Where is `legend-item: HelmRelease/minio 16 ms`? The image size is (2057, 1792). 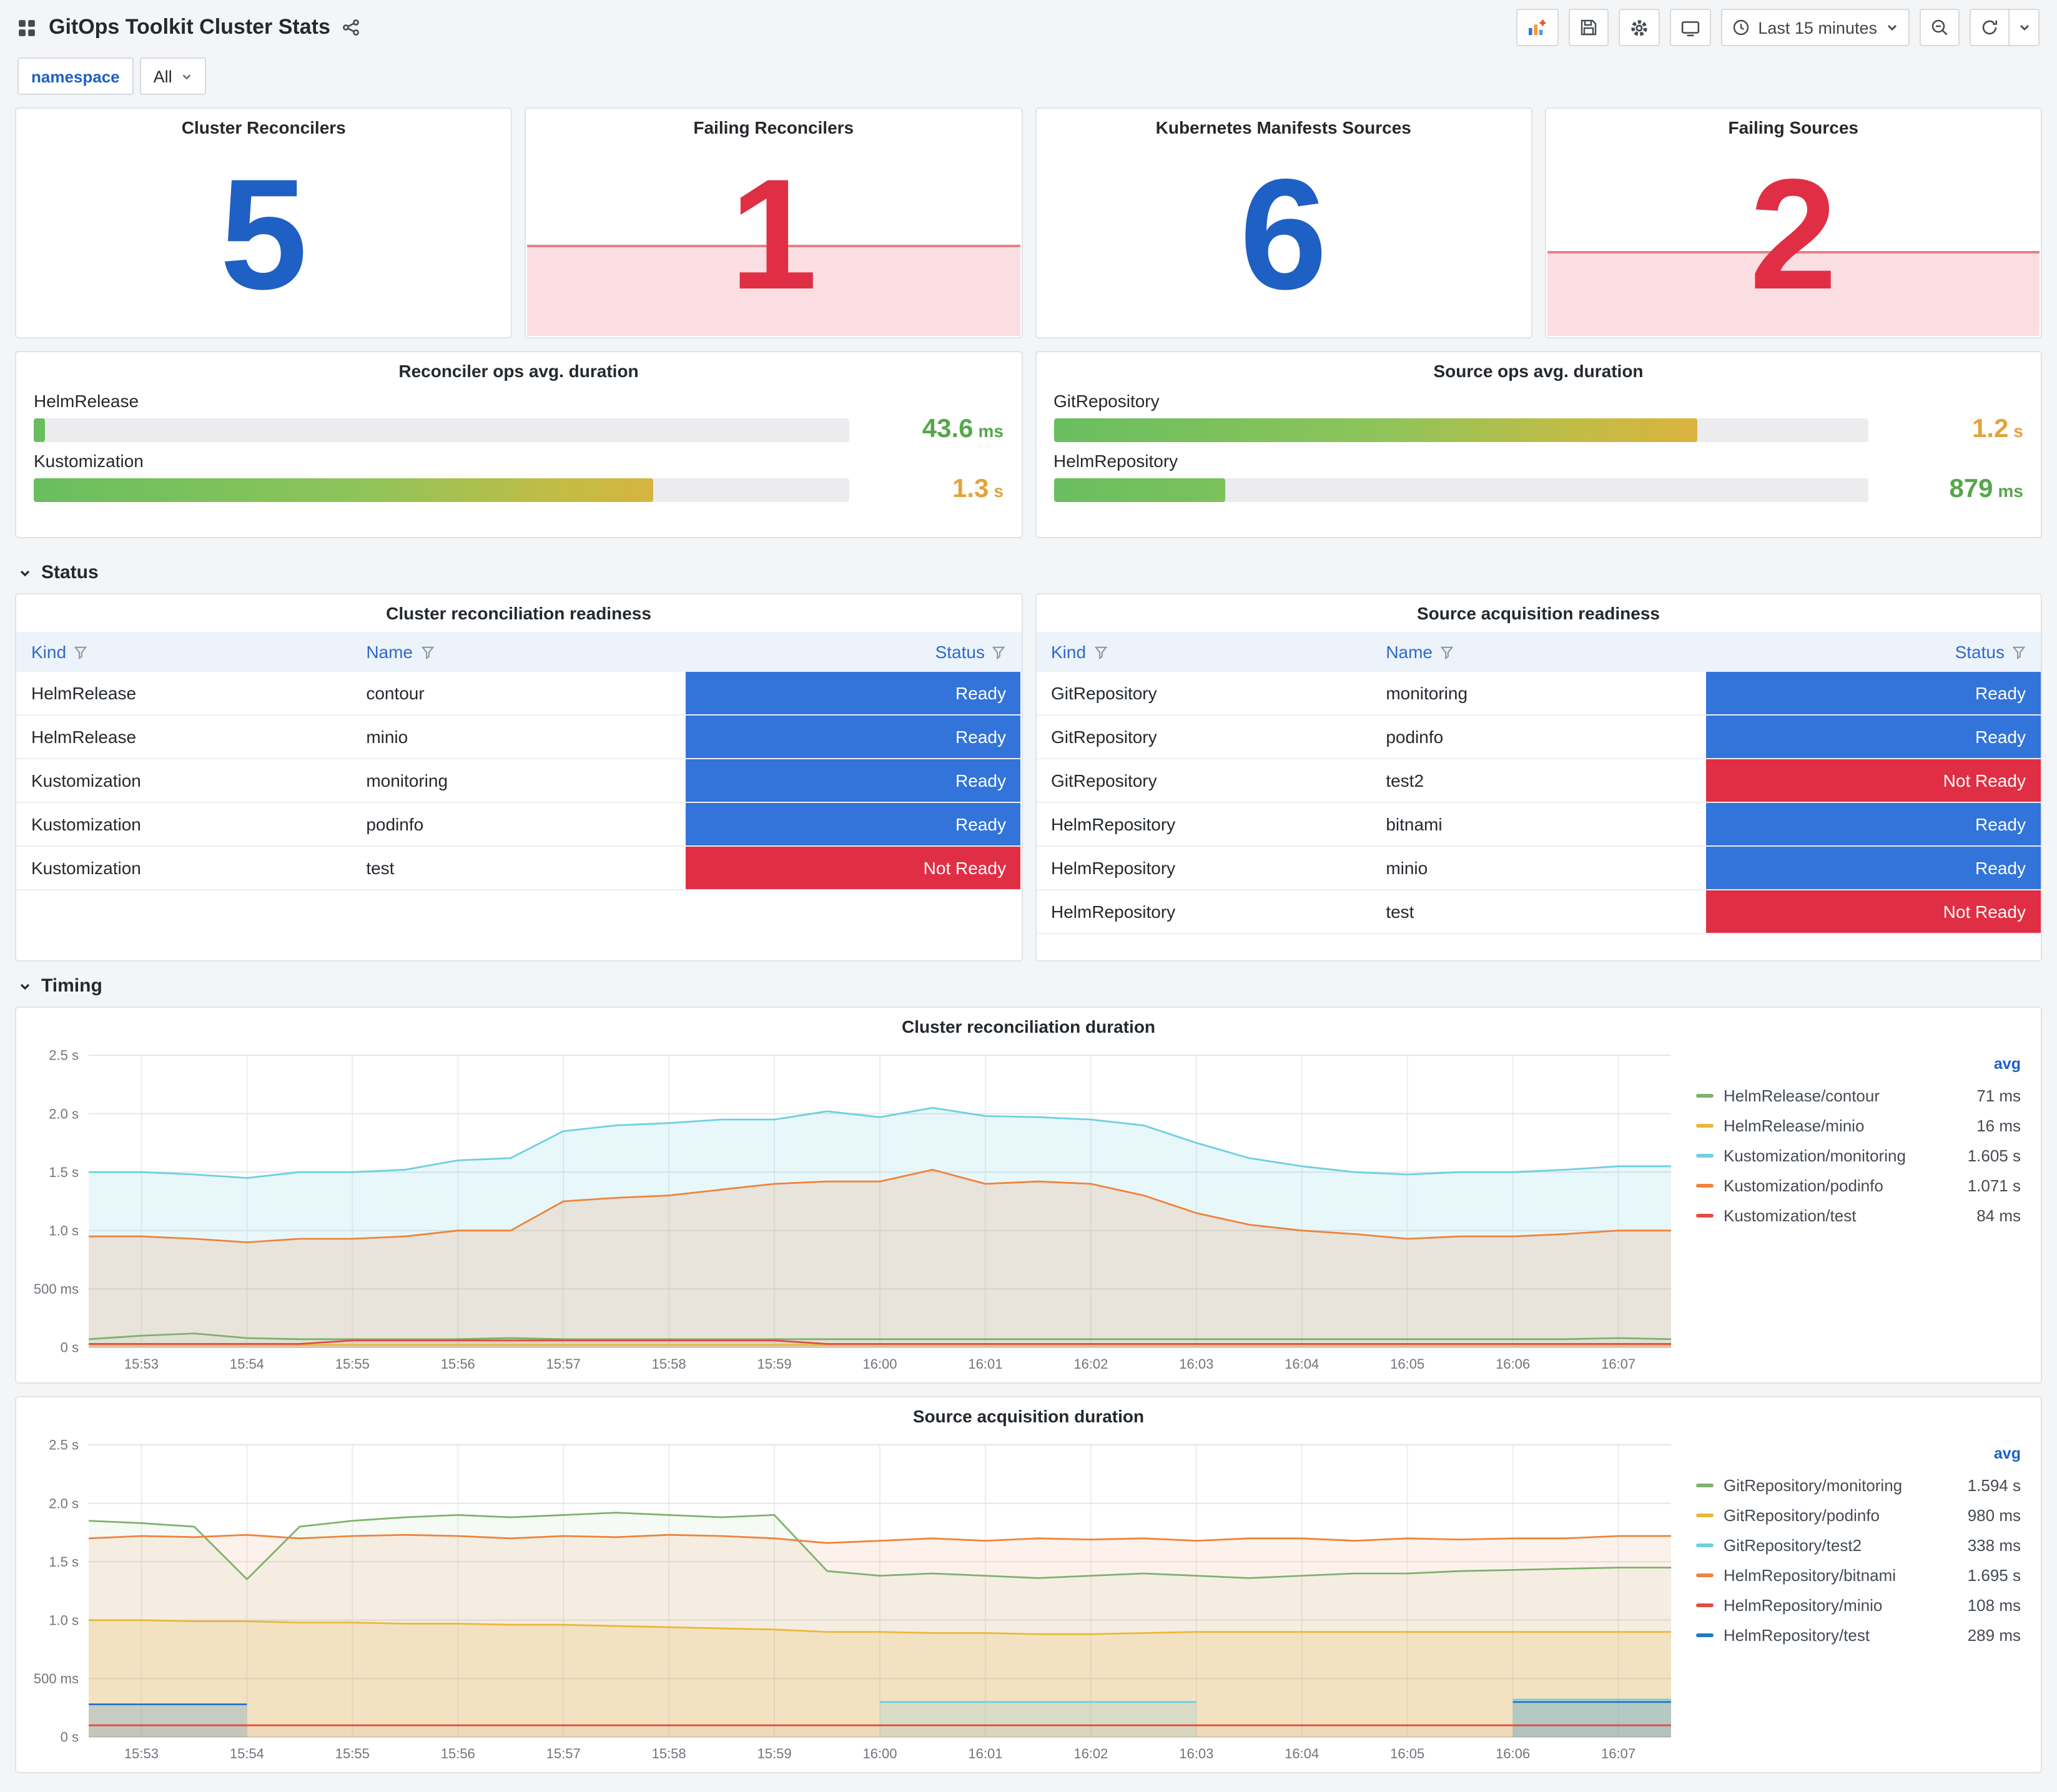 legend-item: HelmRelease/minio 16 ms is located at coordinates (1858, 1125).